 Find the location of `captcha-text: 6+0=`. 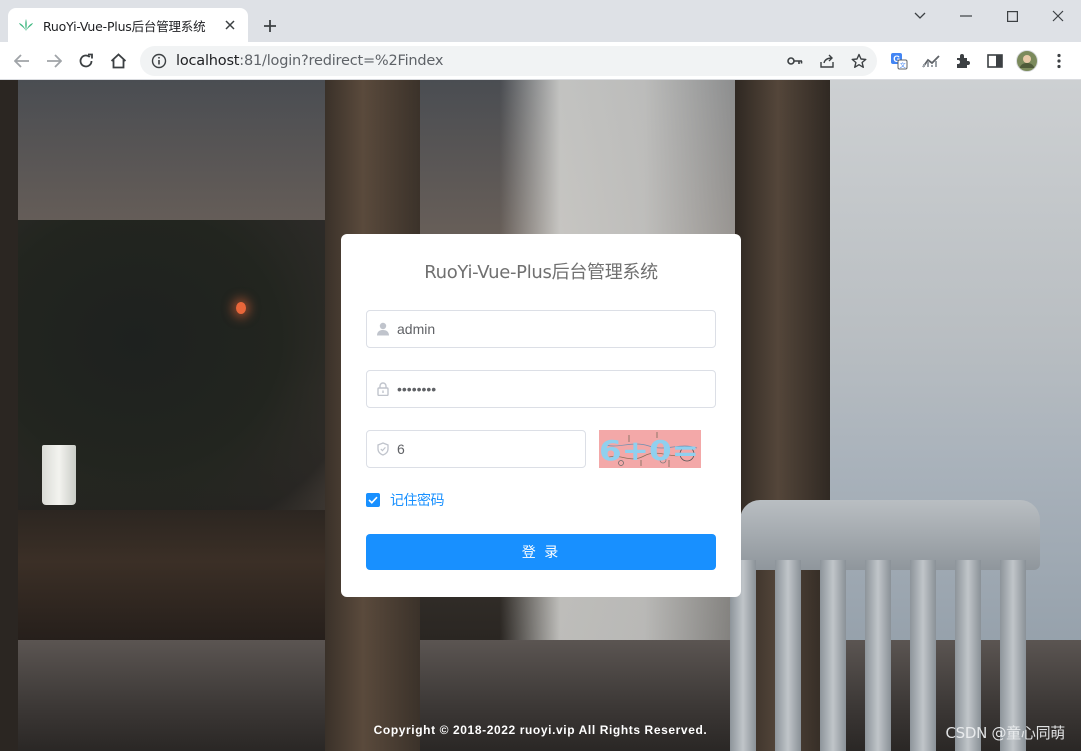

captcha-text: 6+0= is located at coordinates (649, 450).